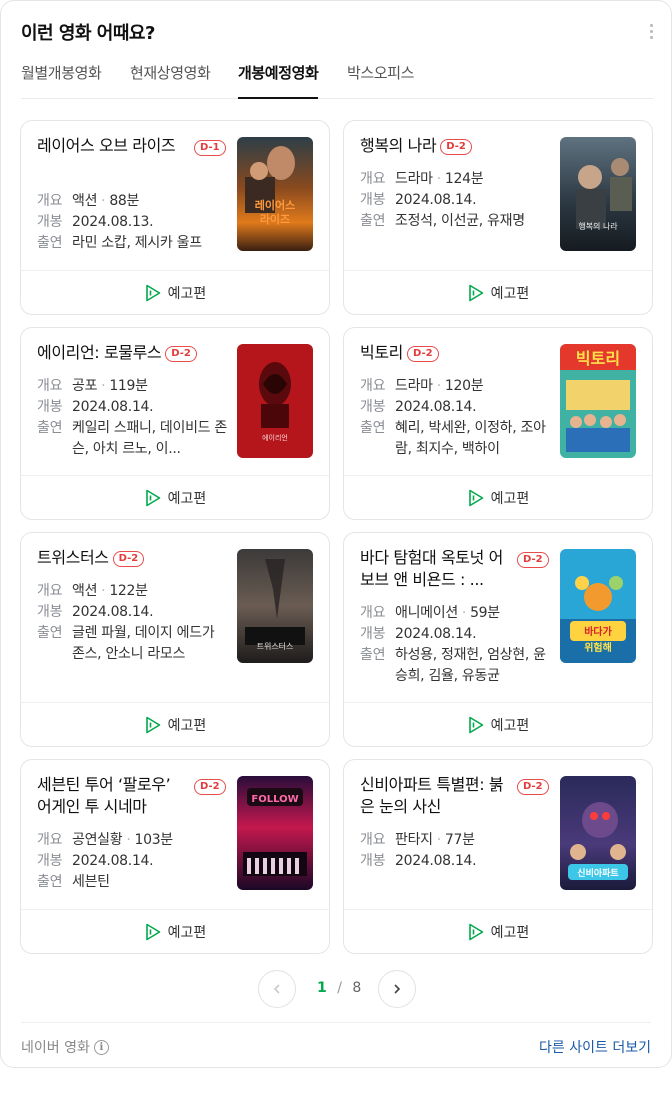 The image size is (672, 1096). I want to click on svg-text: 에이리언, so click(275, 437).